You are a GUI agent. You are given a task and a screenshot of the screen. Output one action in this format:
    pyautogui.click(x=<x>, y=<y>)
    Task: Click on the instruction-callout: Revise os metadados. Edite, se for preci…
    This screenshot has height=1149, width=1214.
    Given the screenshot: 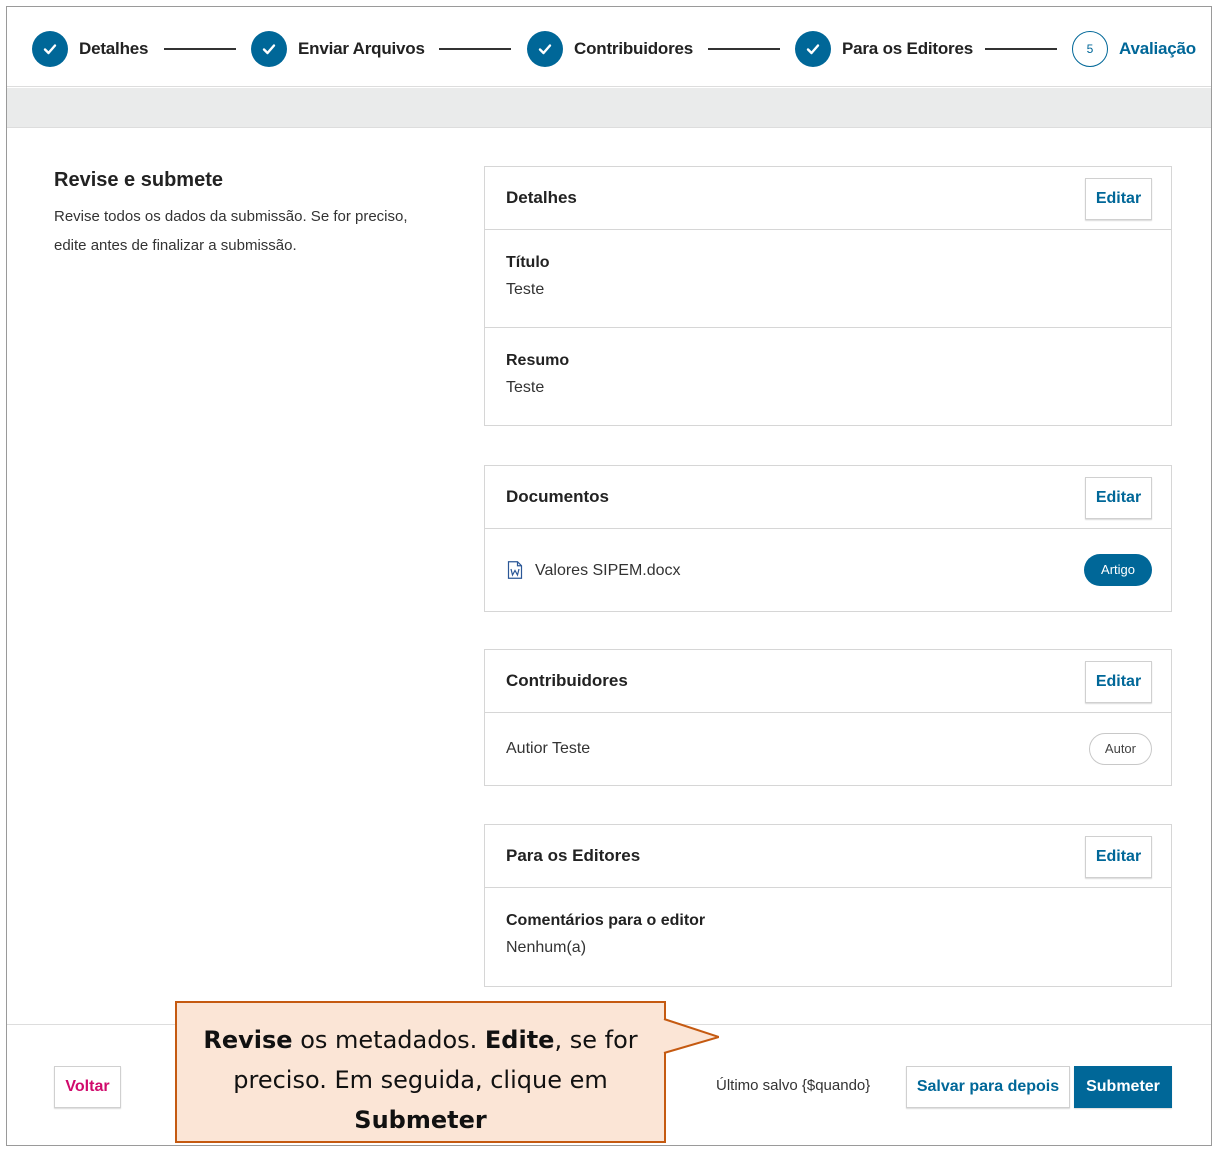 What is the action you would take?
    pyautogui.click(x=420, y=1072)
    